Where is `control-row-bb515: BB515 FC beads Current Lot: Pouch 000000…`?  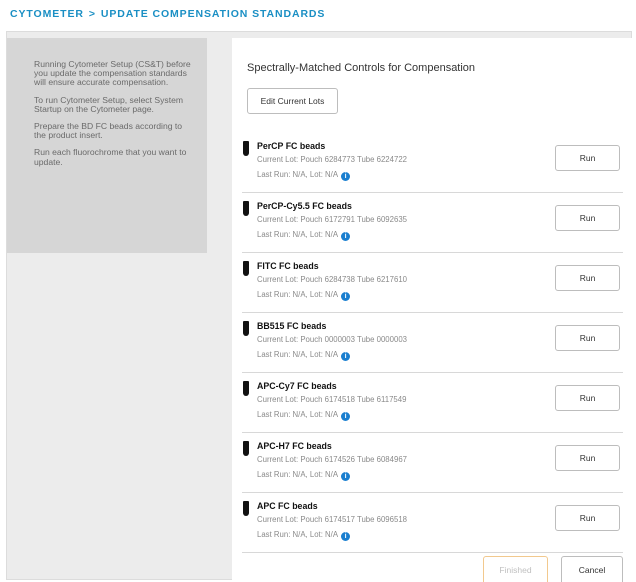 control-row-bb515: BB515 FC beads Current Lot: Pouch 000000… is located at coordinates (432, 343).